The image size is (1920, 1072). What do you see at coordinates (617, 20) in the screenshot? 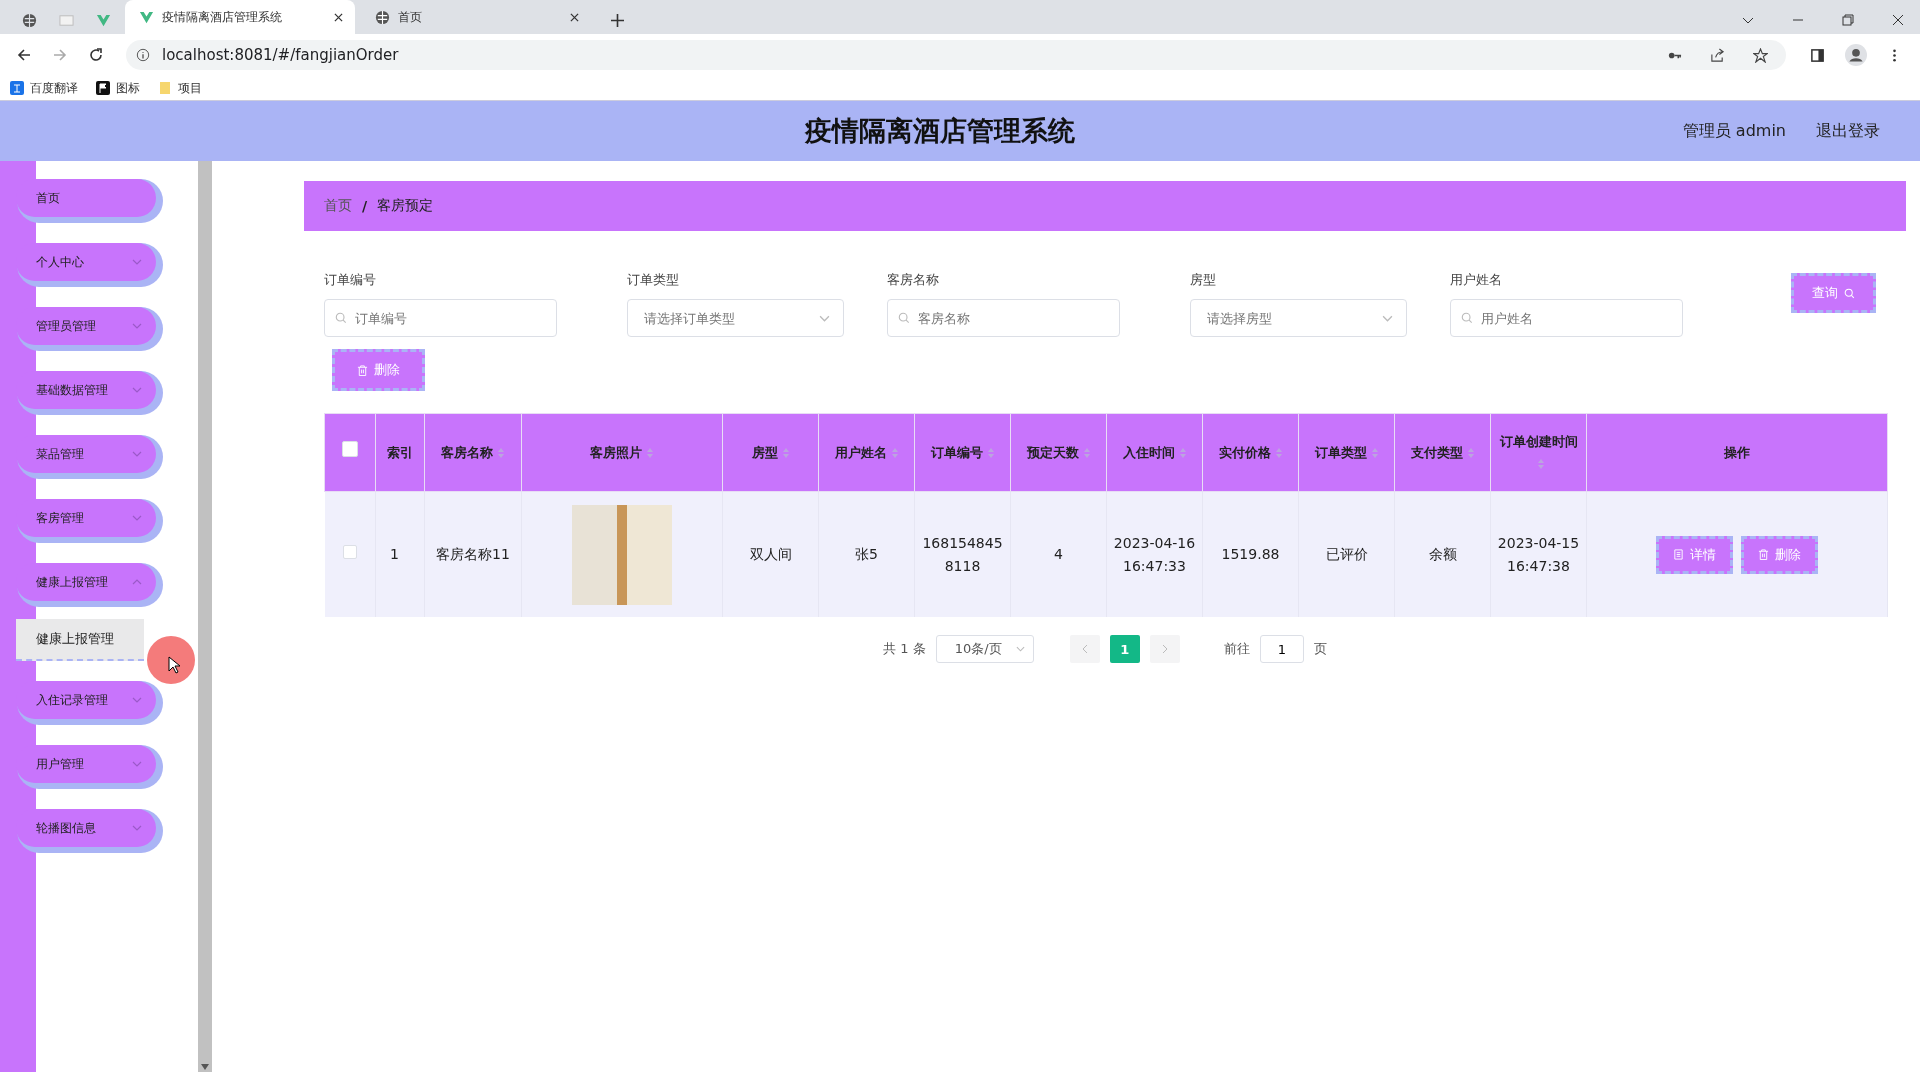
I see `new-tab-icon` at bounding box center [617, 20].